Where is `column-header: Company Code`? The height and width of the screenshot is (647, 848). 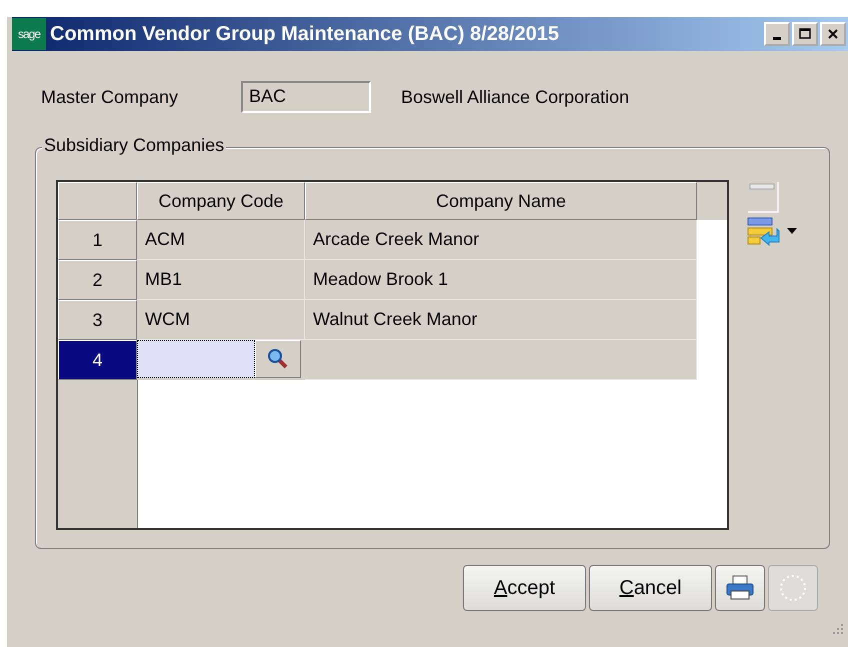
column-header: Company Code is located at coordinates (221, 201).